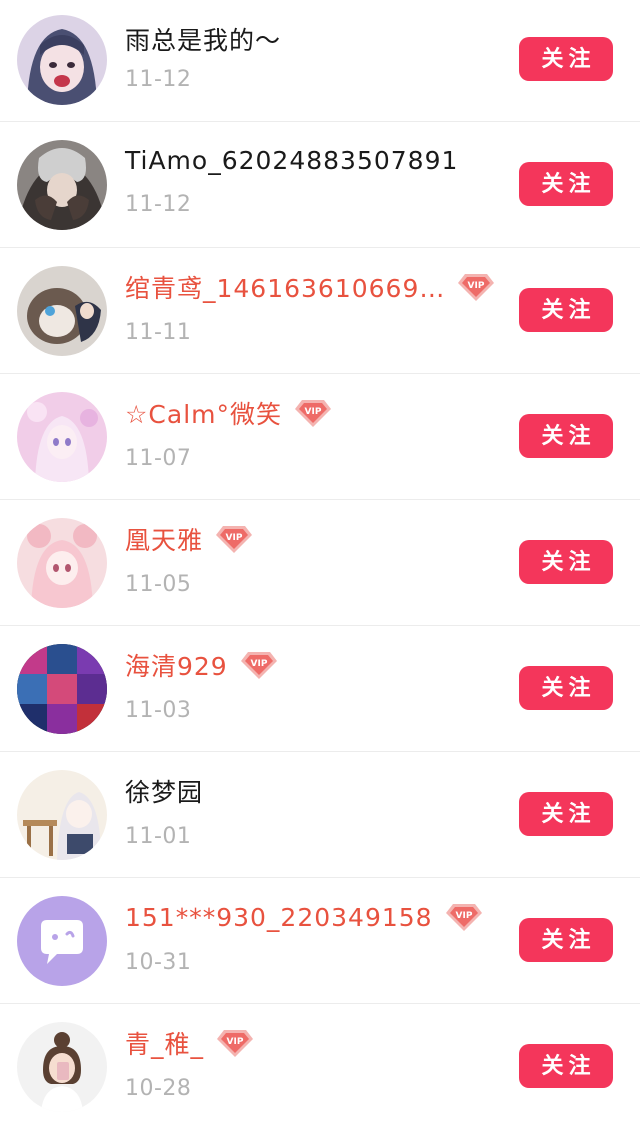  What do you see at coordinates (279, 917) in the screenshot?
I see `user-name: 151***930_220349158` at bounding box center [279, 917].